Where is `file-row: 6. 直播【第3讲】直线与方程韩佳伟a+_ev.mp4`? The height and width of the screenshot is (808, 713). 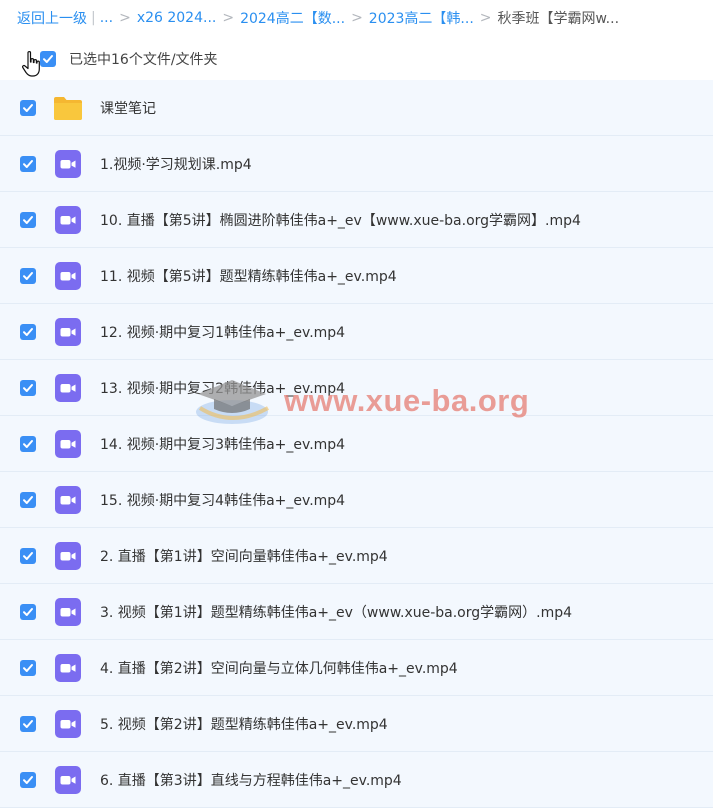
file-row: 6. 直播【第3讲】直线与方程韩佳伟a+_ev.mp4 is located at coordinates (356, 780).